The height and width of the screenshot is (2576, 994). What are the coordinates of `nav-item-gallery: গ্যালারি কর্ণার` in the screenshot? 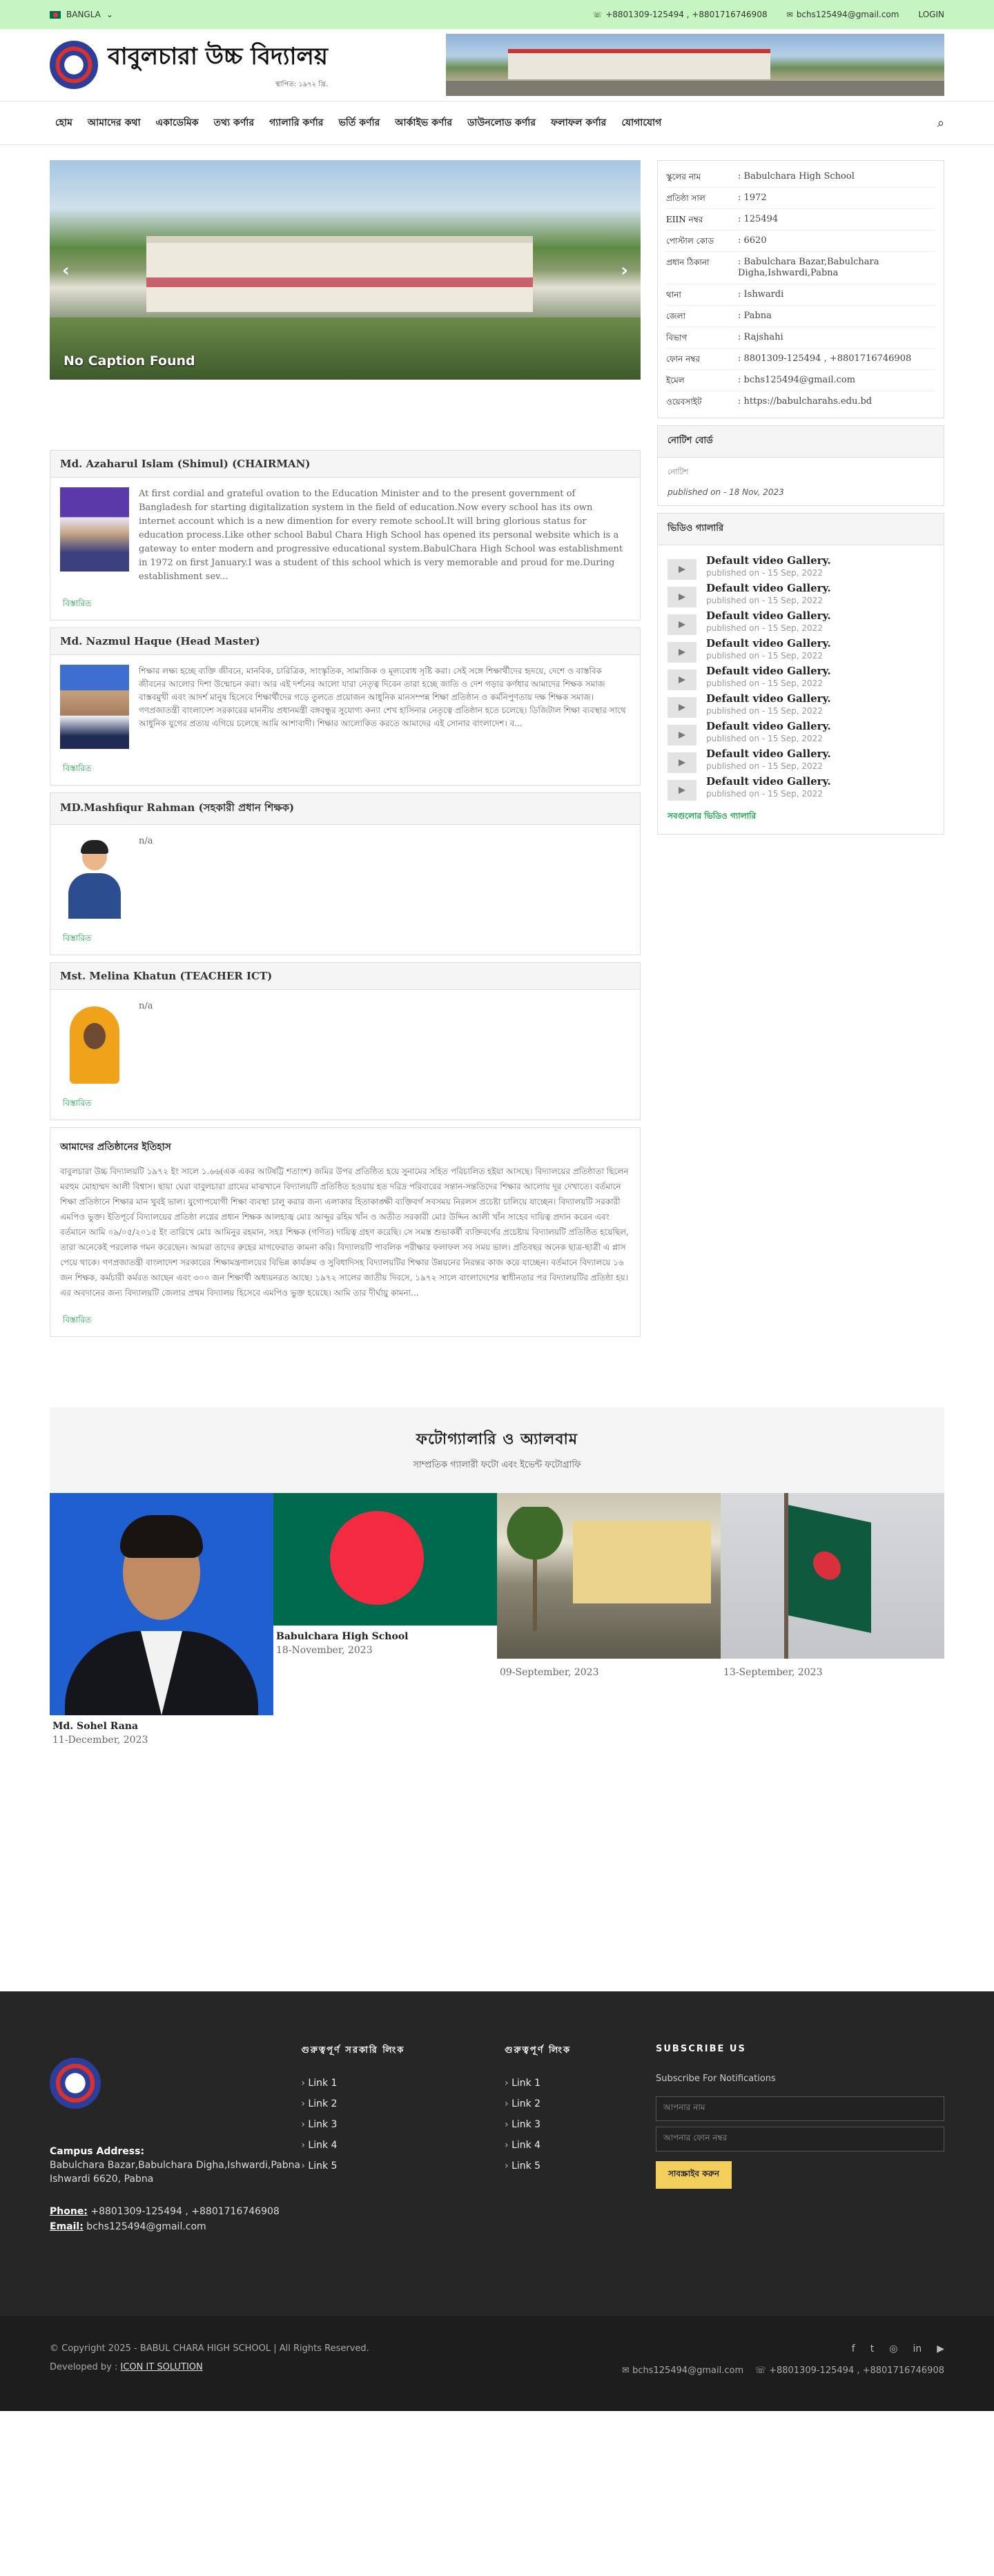 It's located at (296, 123).